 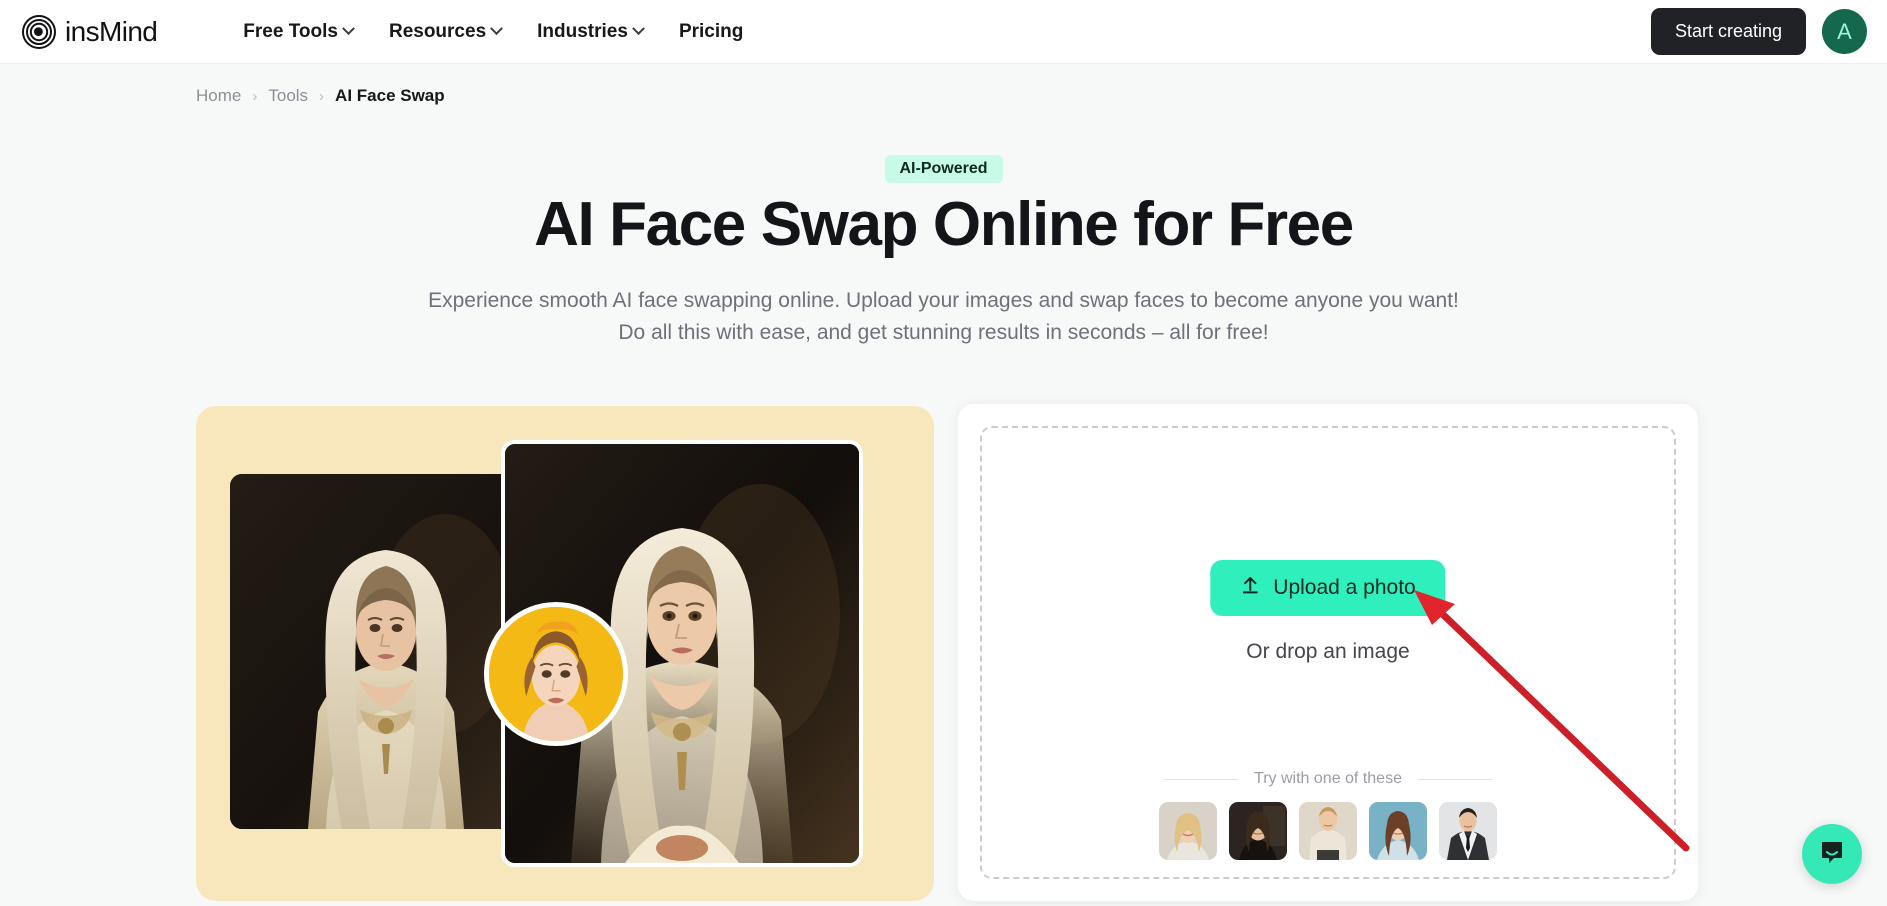 I want to click on chat-support-button, so click(x=1832, y=854).